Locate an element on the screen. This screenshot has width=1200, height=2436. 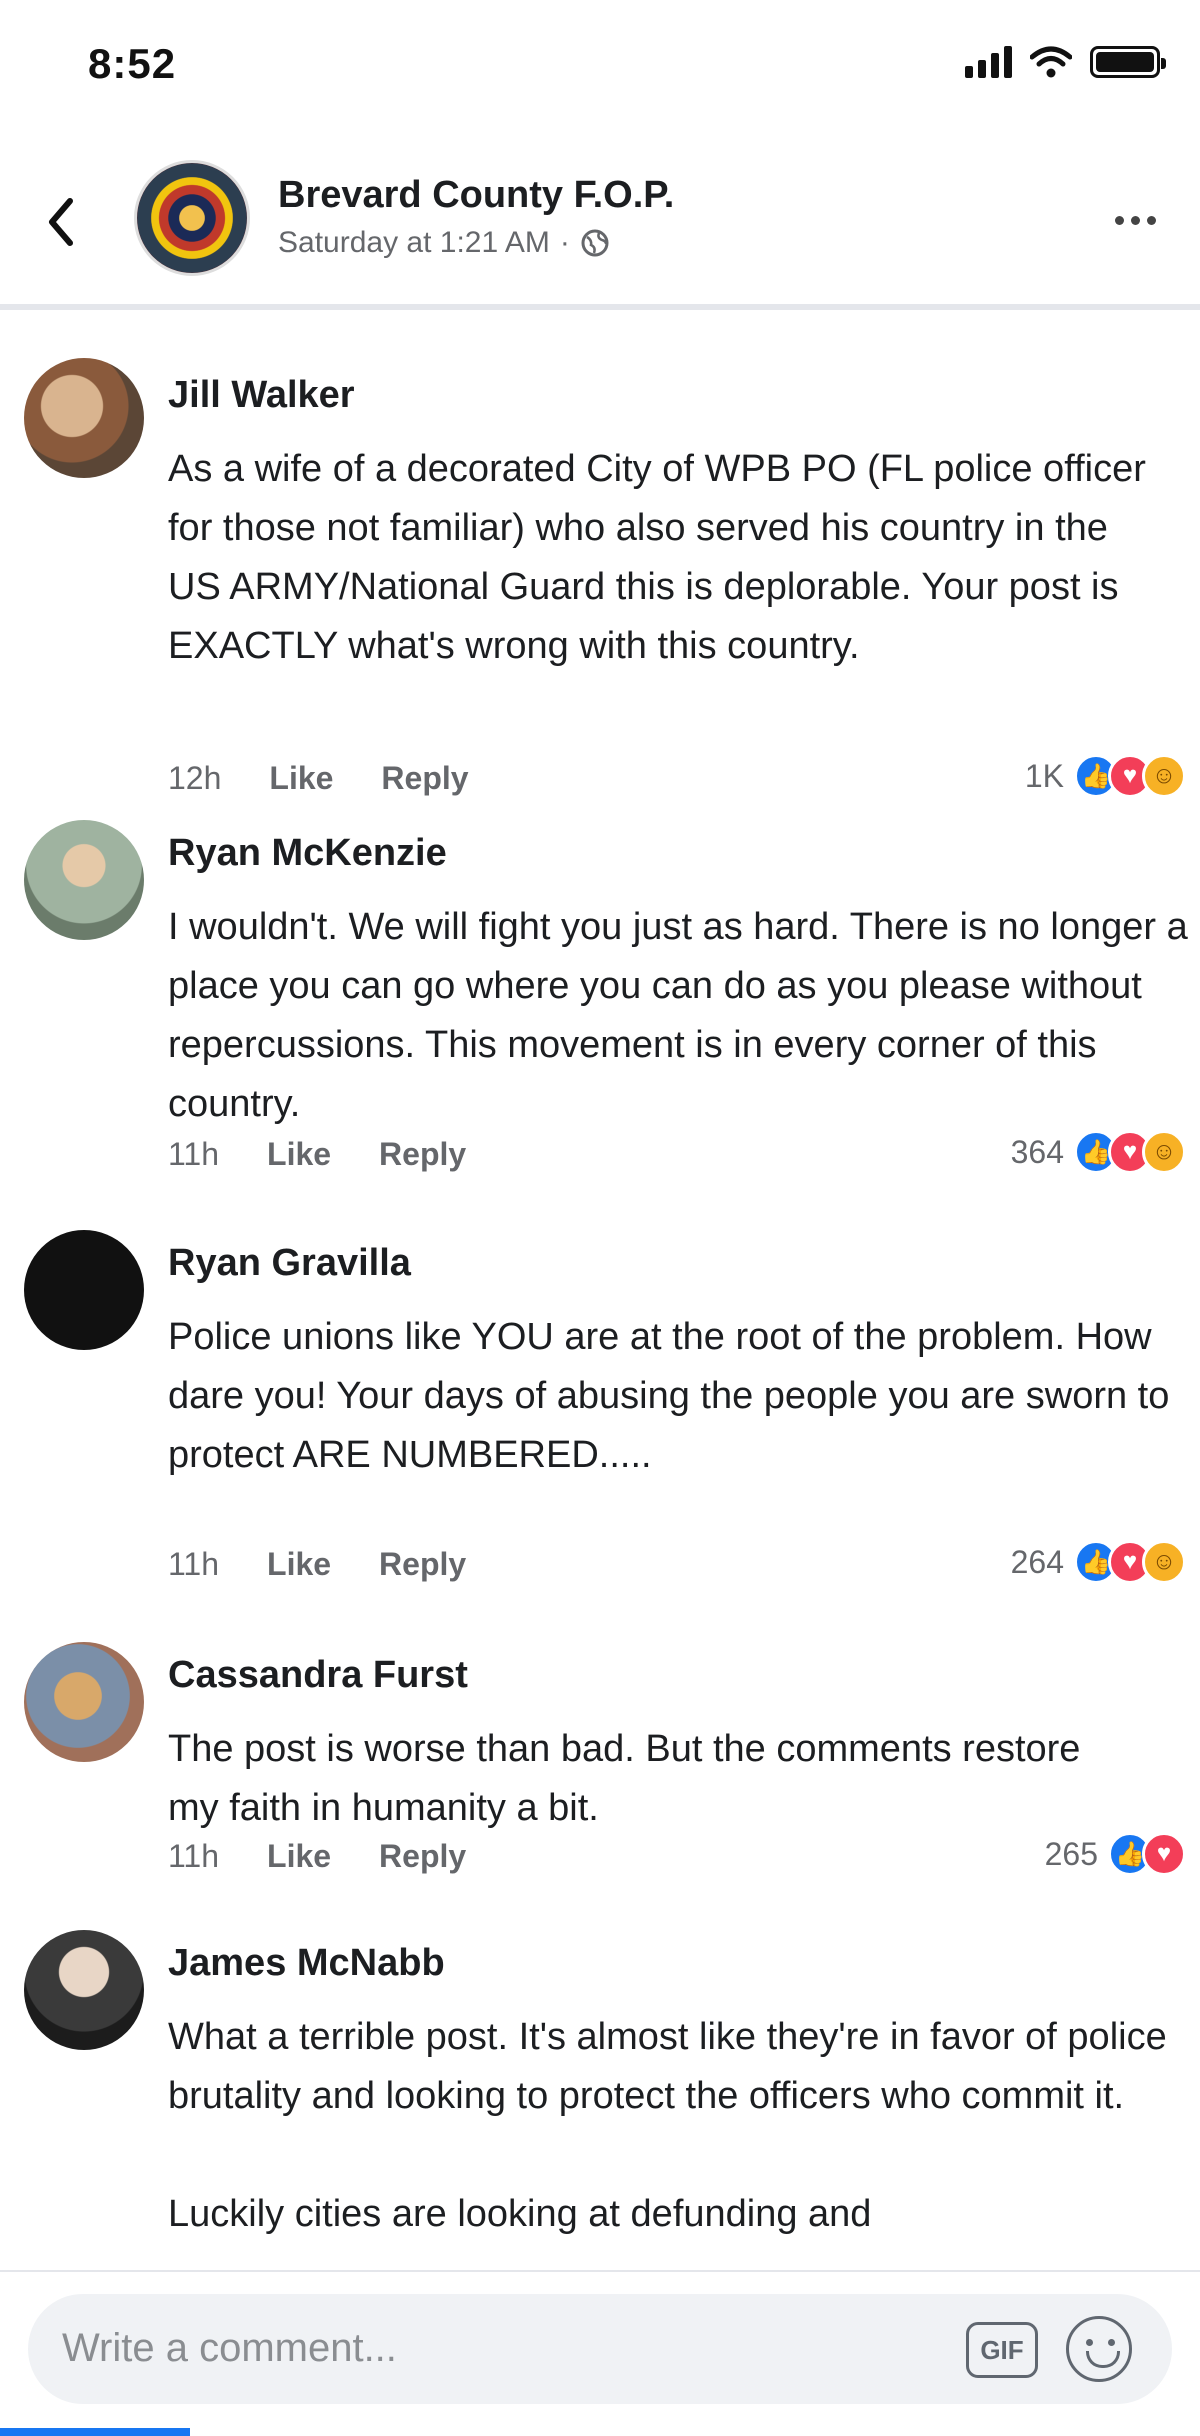
reaction-summary: 264 👍 ♥ ☺ is located at coordinates (1098, 1562).